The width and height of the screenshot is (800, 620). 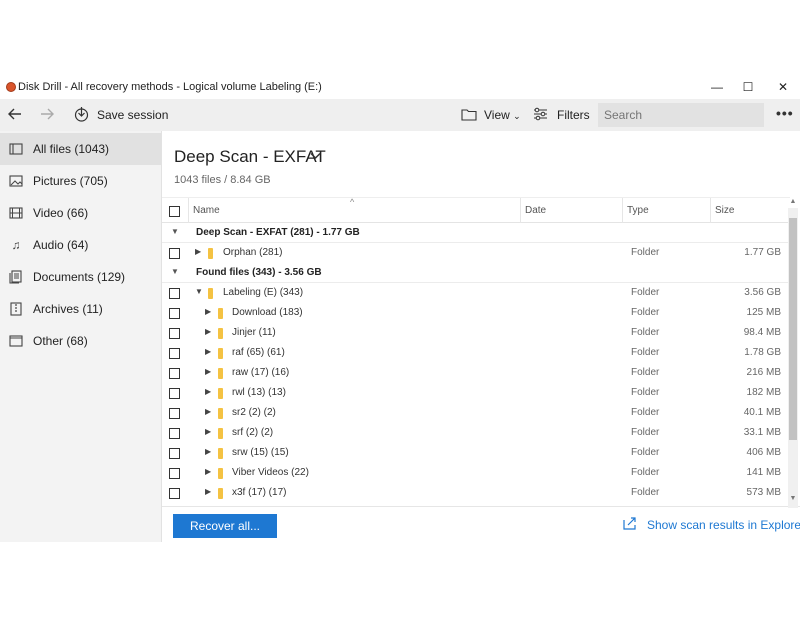 What do you see at coordinates (206, 210) in the screenshot?
I see `column-header-name: Name` at bounding box center [206, 210].